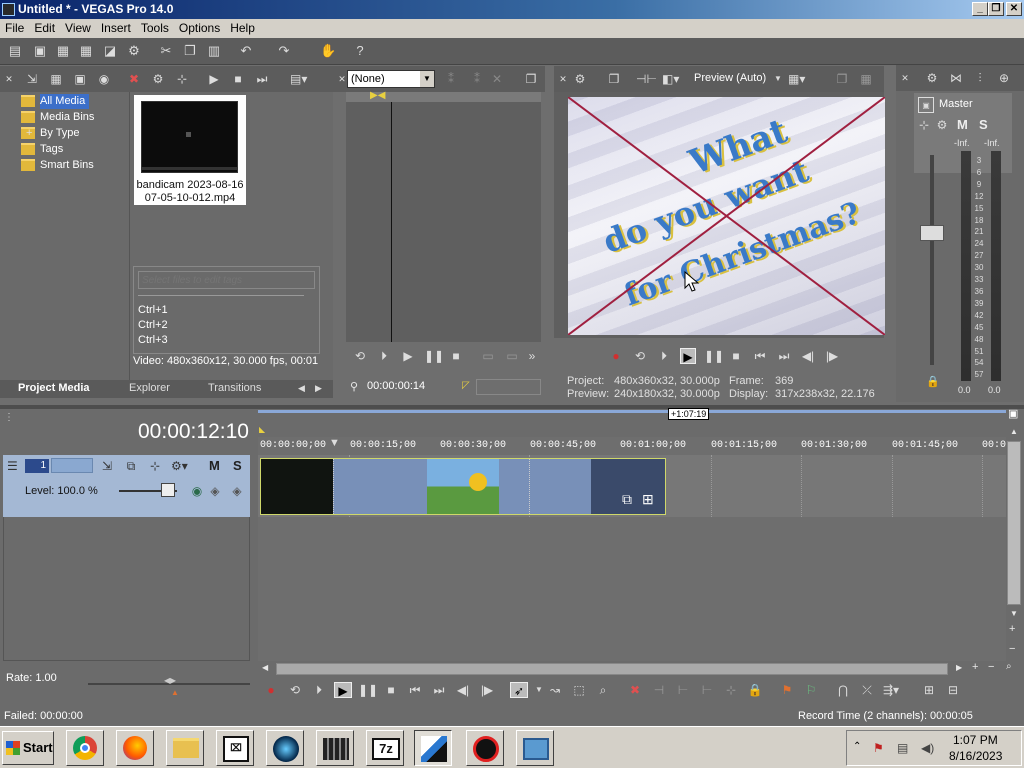  I want to click on copy-snapshot-icon: ❐, so click(842, 79).